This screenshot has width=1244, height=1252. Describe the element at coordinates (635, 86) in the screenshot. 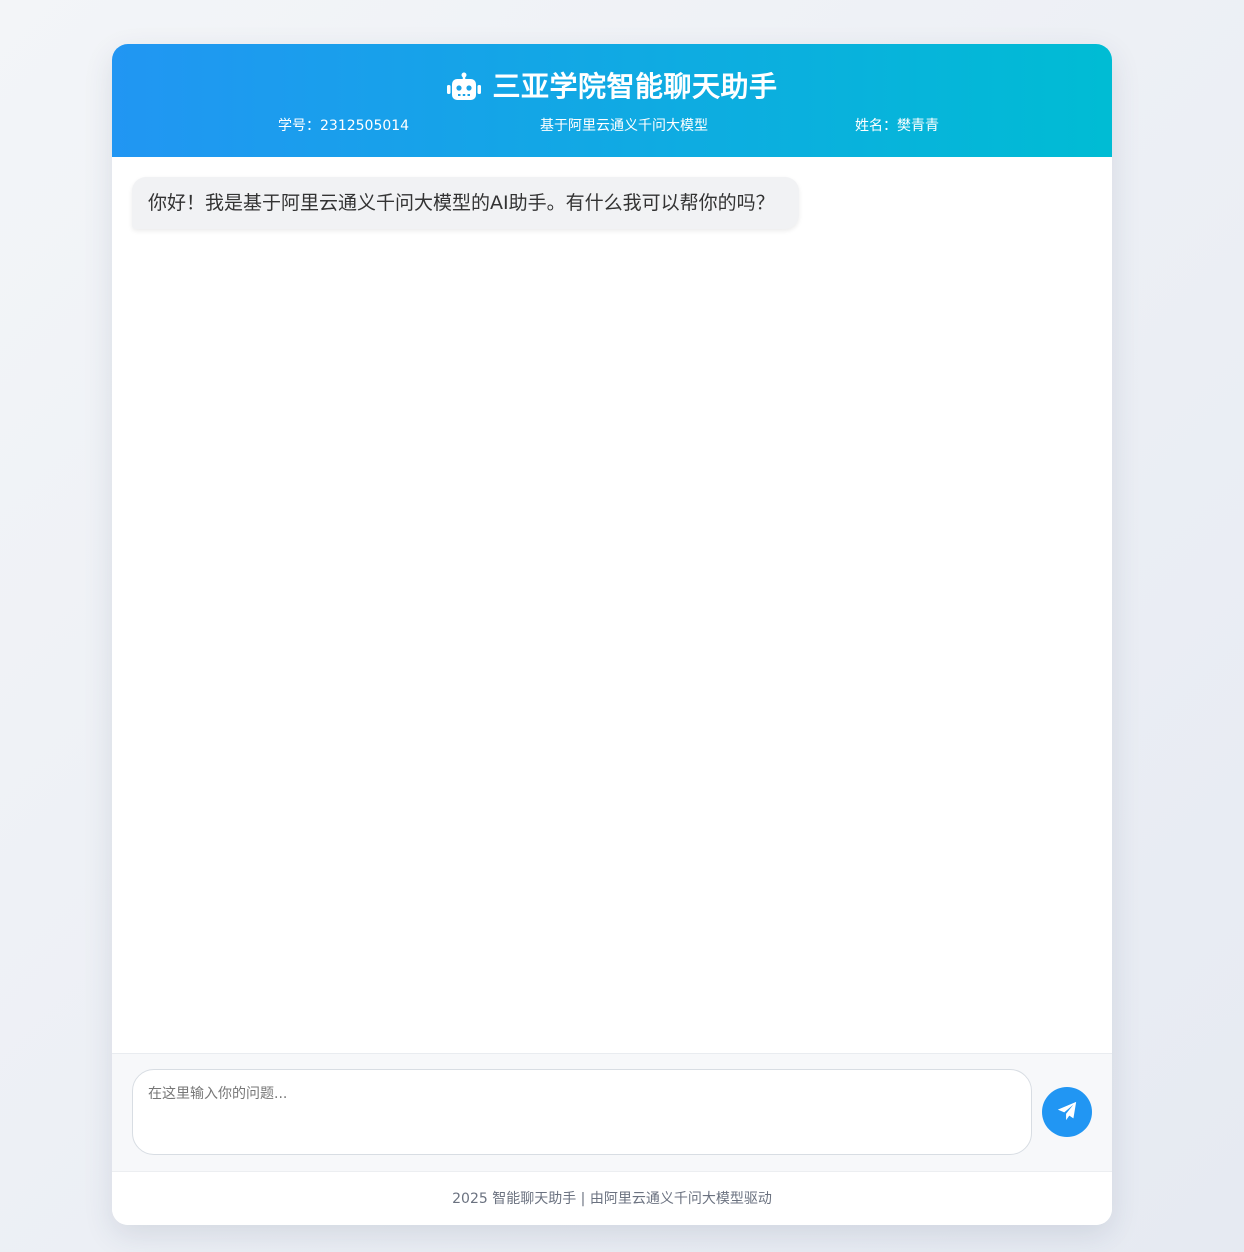

I see `page-title: 三亚学院智能聊天助手` at that location.